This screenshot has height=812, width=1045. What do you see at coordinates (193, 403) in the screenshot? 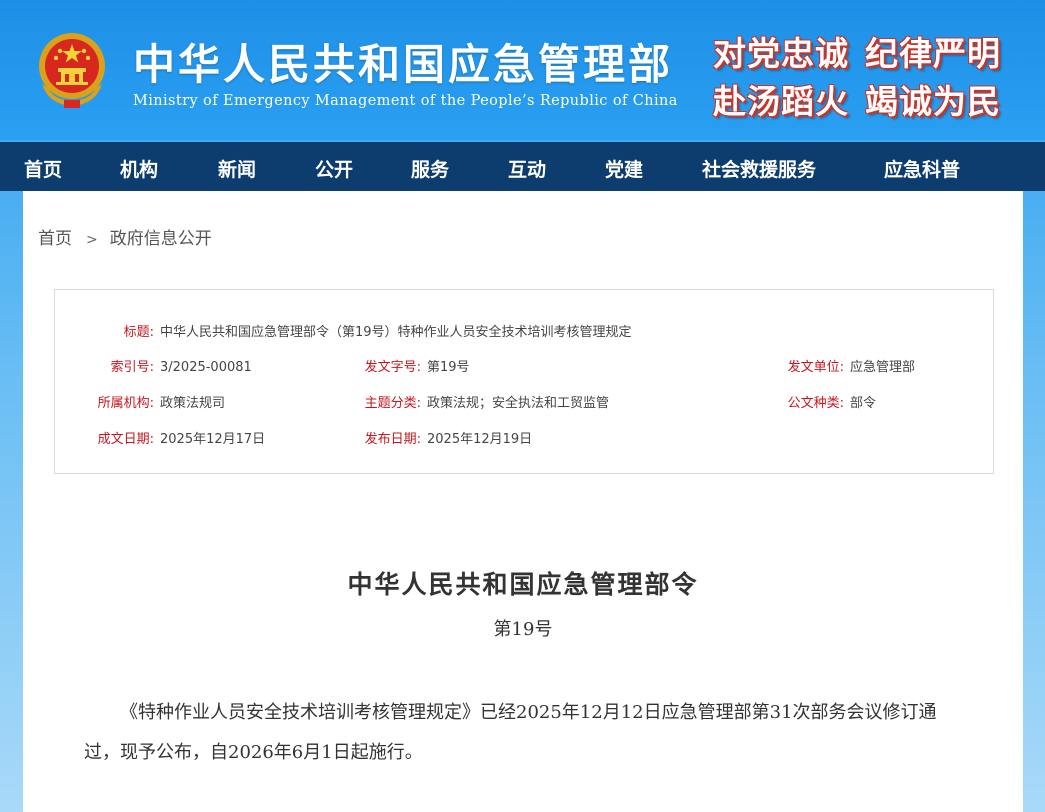
I see `meta-org-value: 政策法规司` at bounding box center [193, 403].